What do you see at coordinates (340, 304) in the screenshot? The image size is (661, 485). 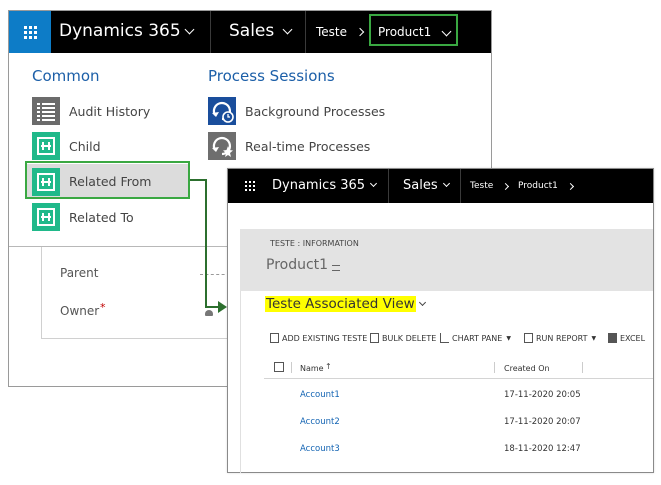 I see `view-selector: Teste Associated View` at bounding box center [340, 304].